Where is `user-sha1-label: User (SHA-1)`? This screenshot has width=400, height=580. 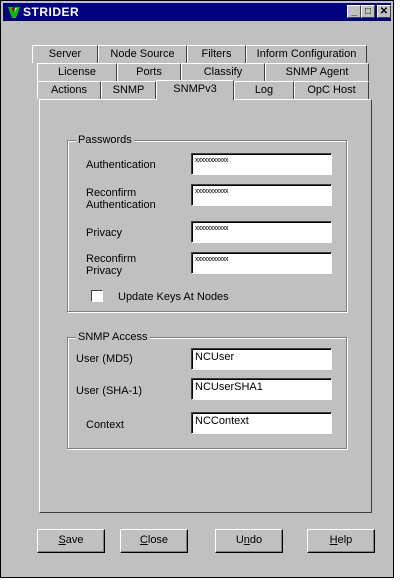 user-sha1-label: User (SHA-1) is located at coordinates (109, 391).